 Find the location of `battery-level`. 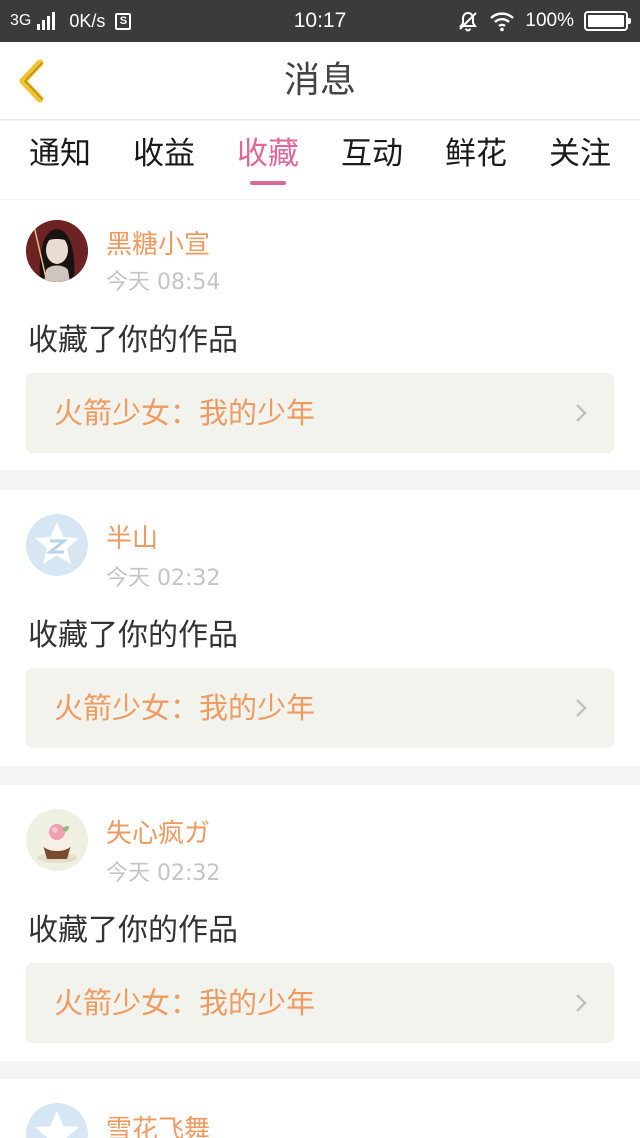

battery-level is located at coordinates (606, 21).